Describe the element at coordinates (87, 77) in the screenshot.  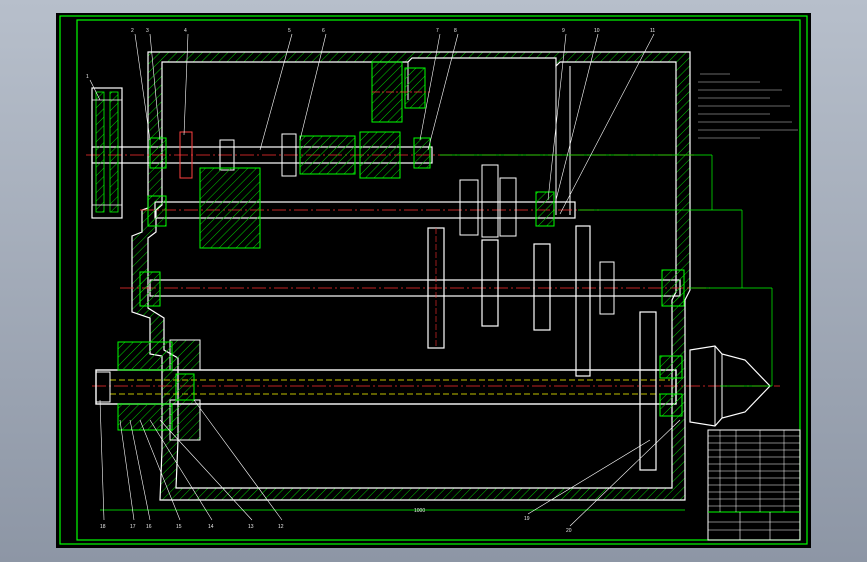
I see `part-number-label: 1` at that location.